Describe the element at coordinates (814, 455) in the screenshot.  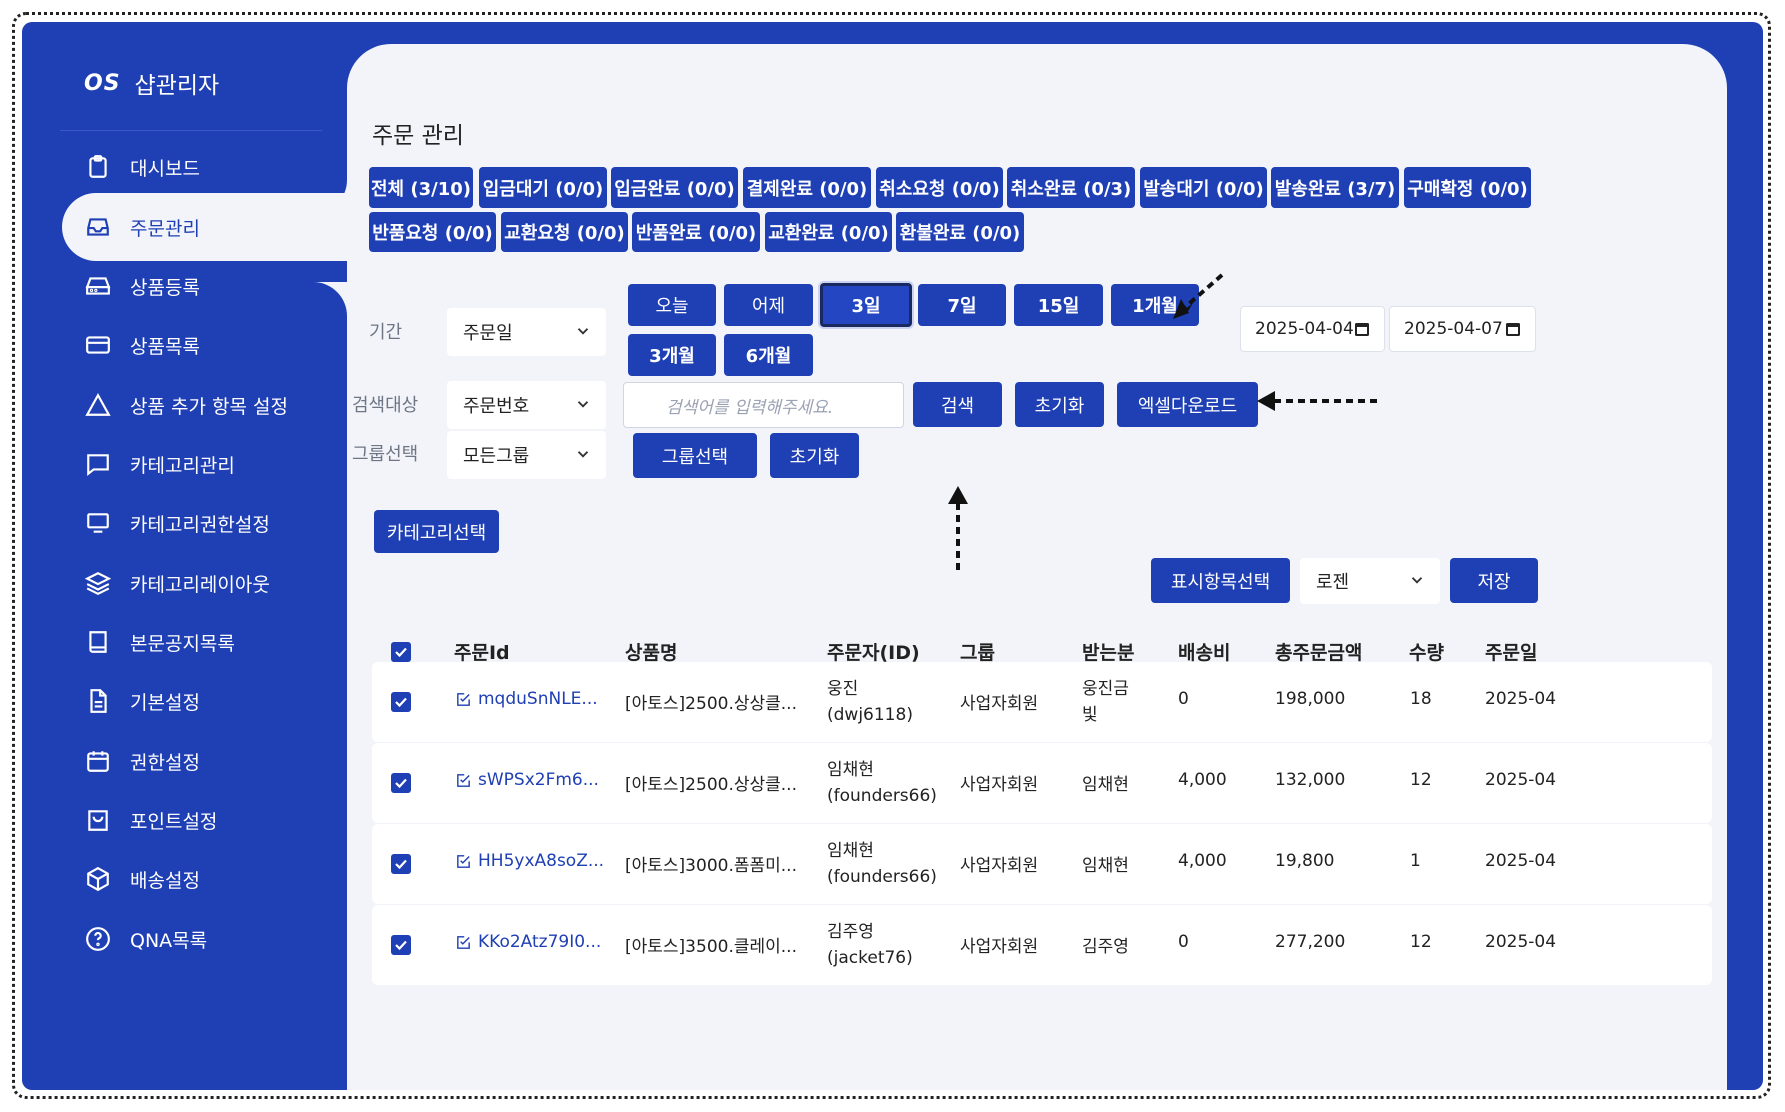
I see `group-reset-button: 초기화` at that location.